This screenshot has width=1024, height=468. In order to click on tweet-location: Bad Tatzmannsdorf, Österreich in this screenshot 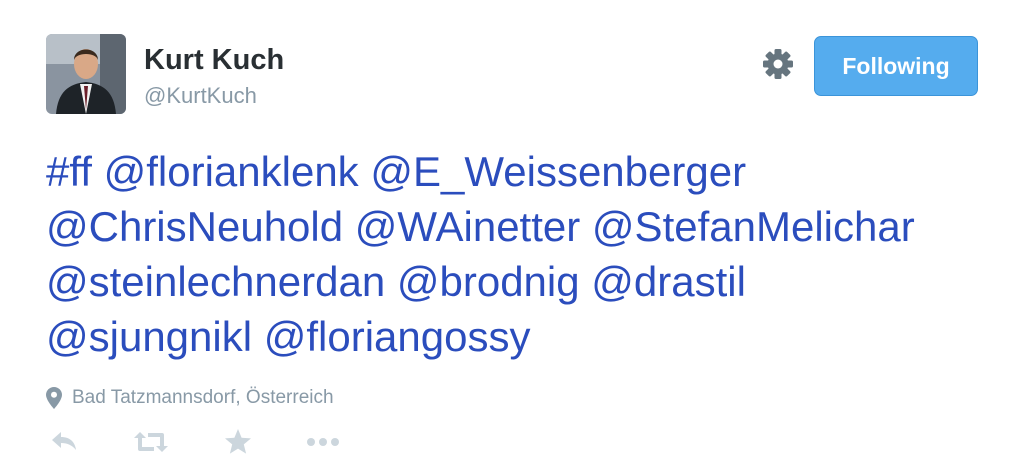, I will do `click(190, 398)`.